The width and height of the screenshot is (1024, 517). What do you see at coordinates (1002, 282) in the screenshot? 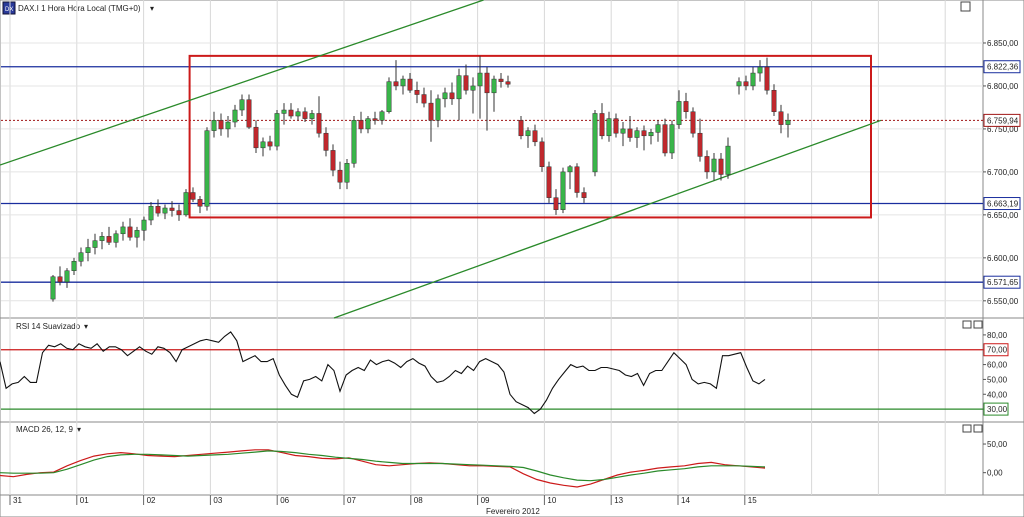
I see `price-marker: 6.571,65` at bounding box center [1002, 282].